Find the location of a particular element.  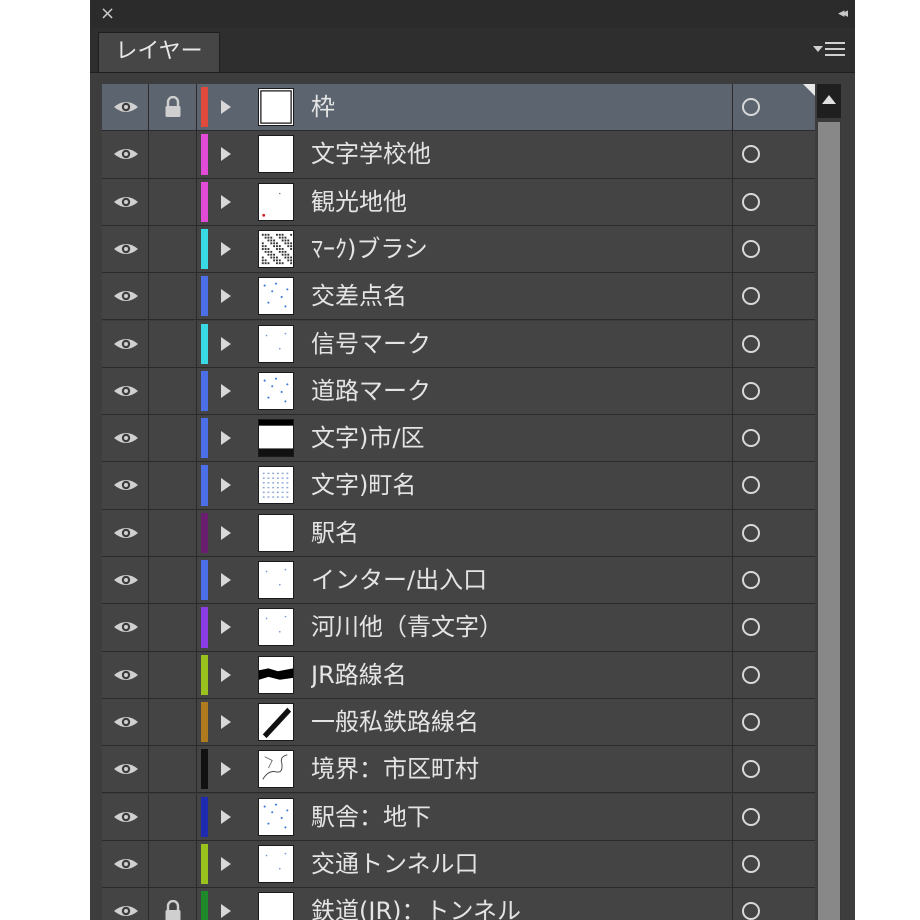

layer-name-cell: 信号マーク is located at coordinates (465, 343).